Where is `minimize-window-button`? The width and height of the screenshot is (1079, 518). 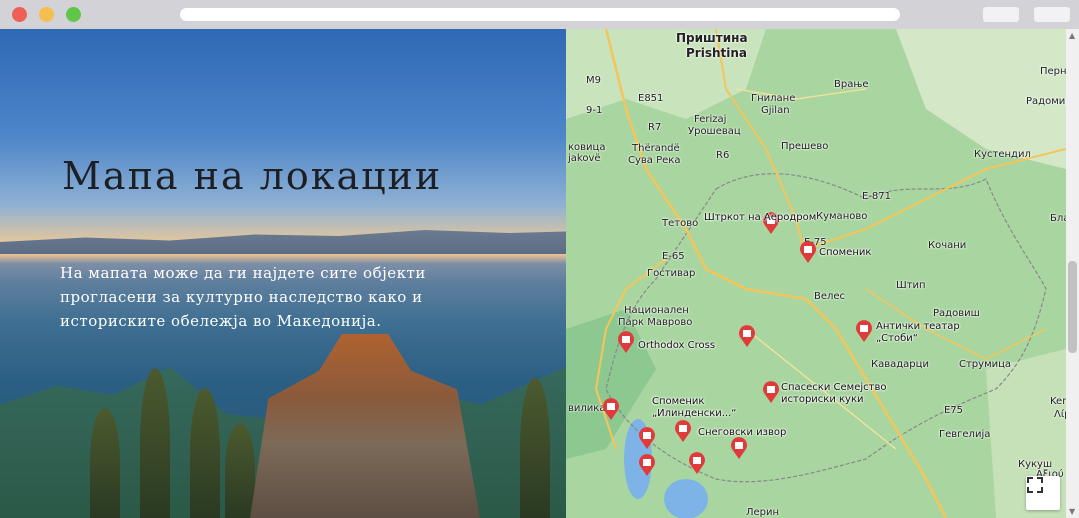 minimize-window-button is located at coordinates (46, 14).